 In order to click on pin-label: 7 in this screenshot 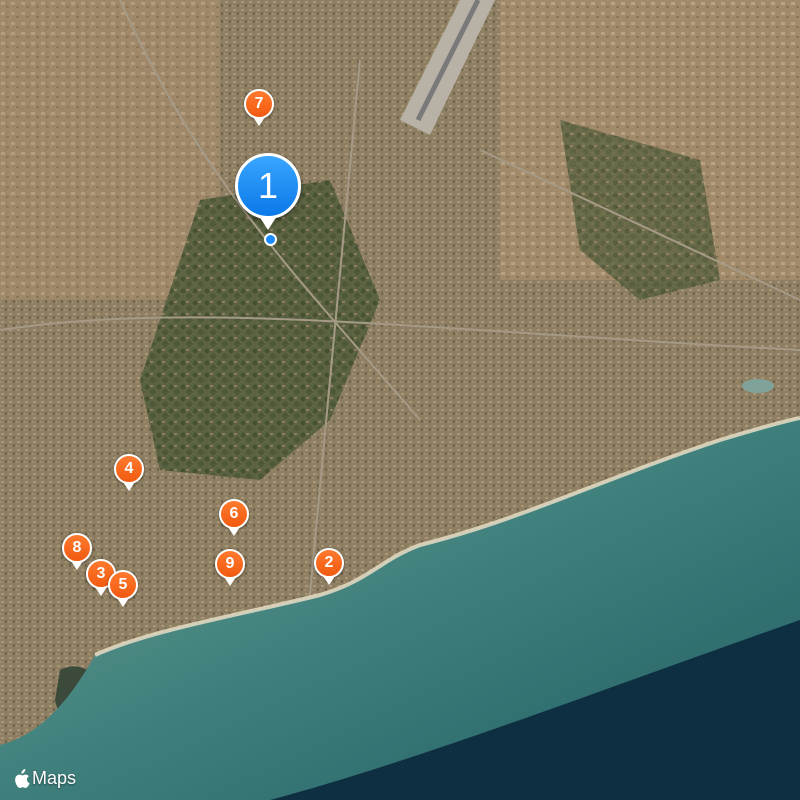, I will do `click(259, 103)`.